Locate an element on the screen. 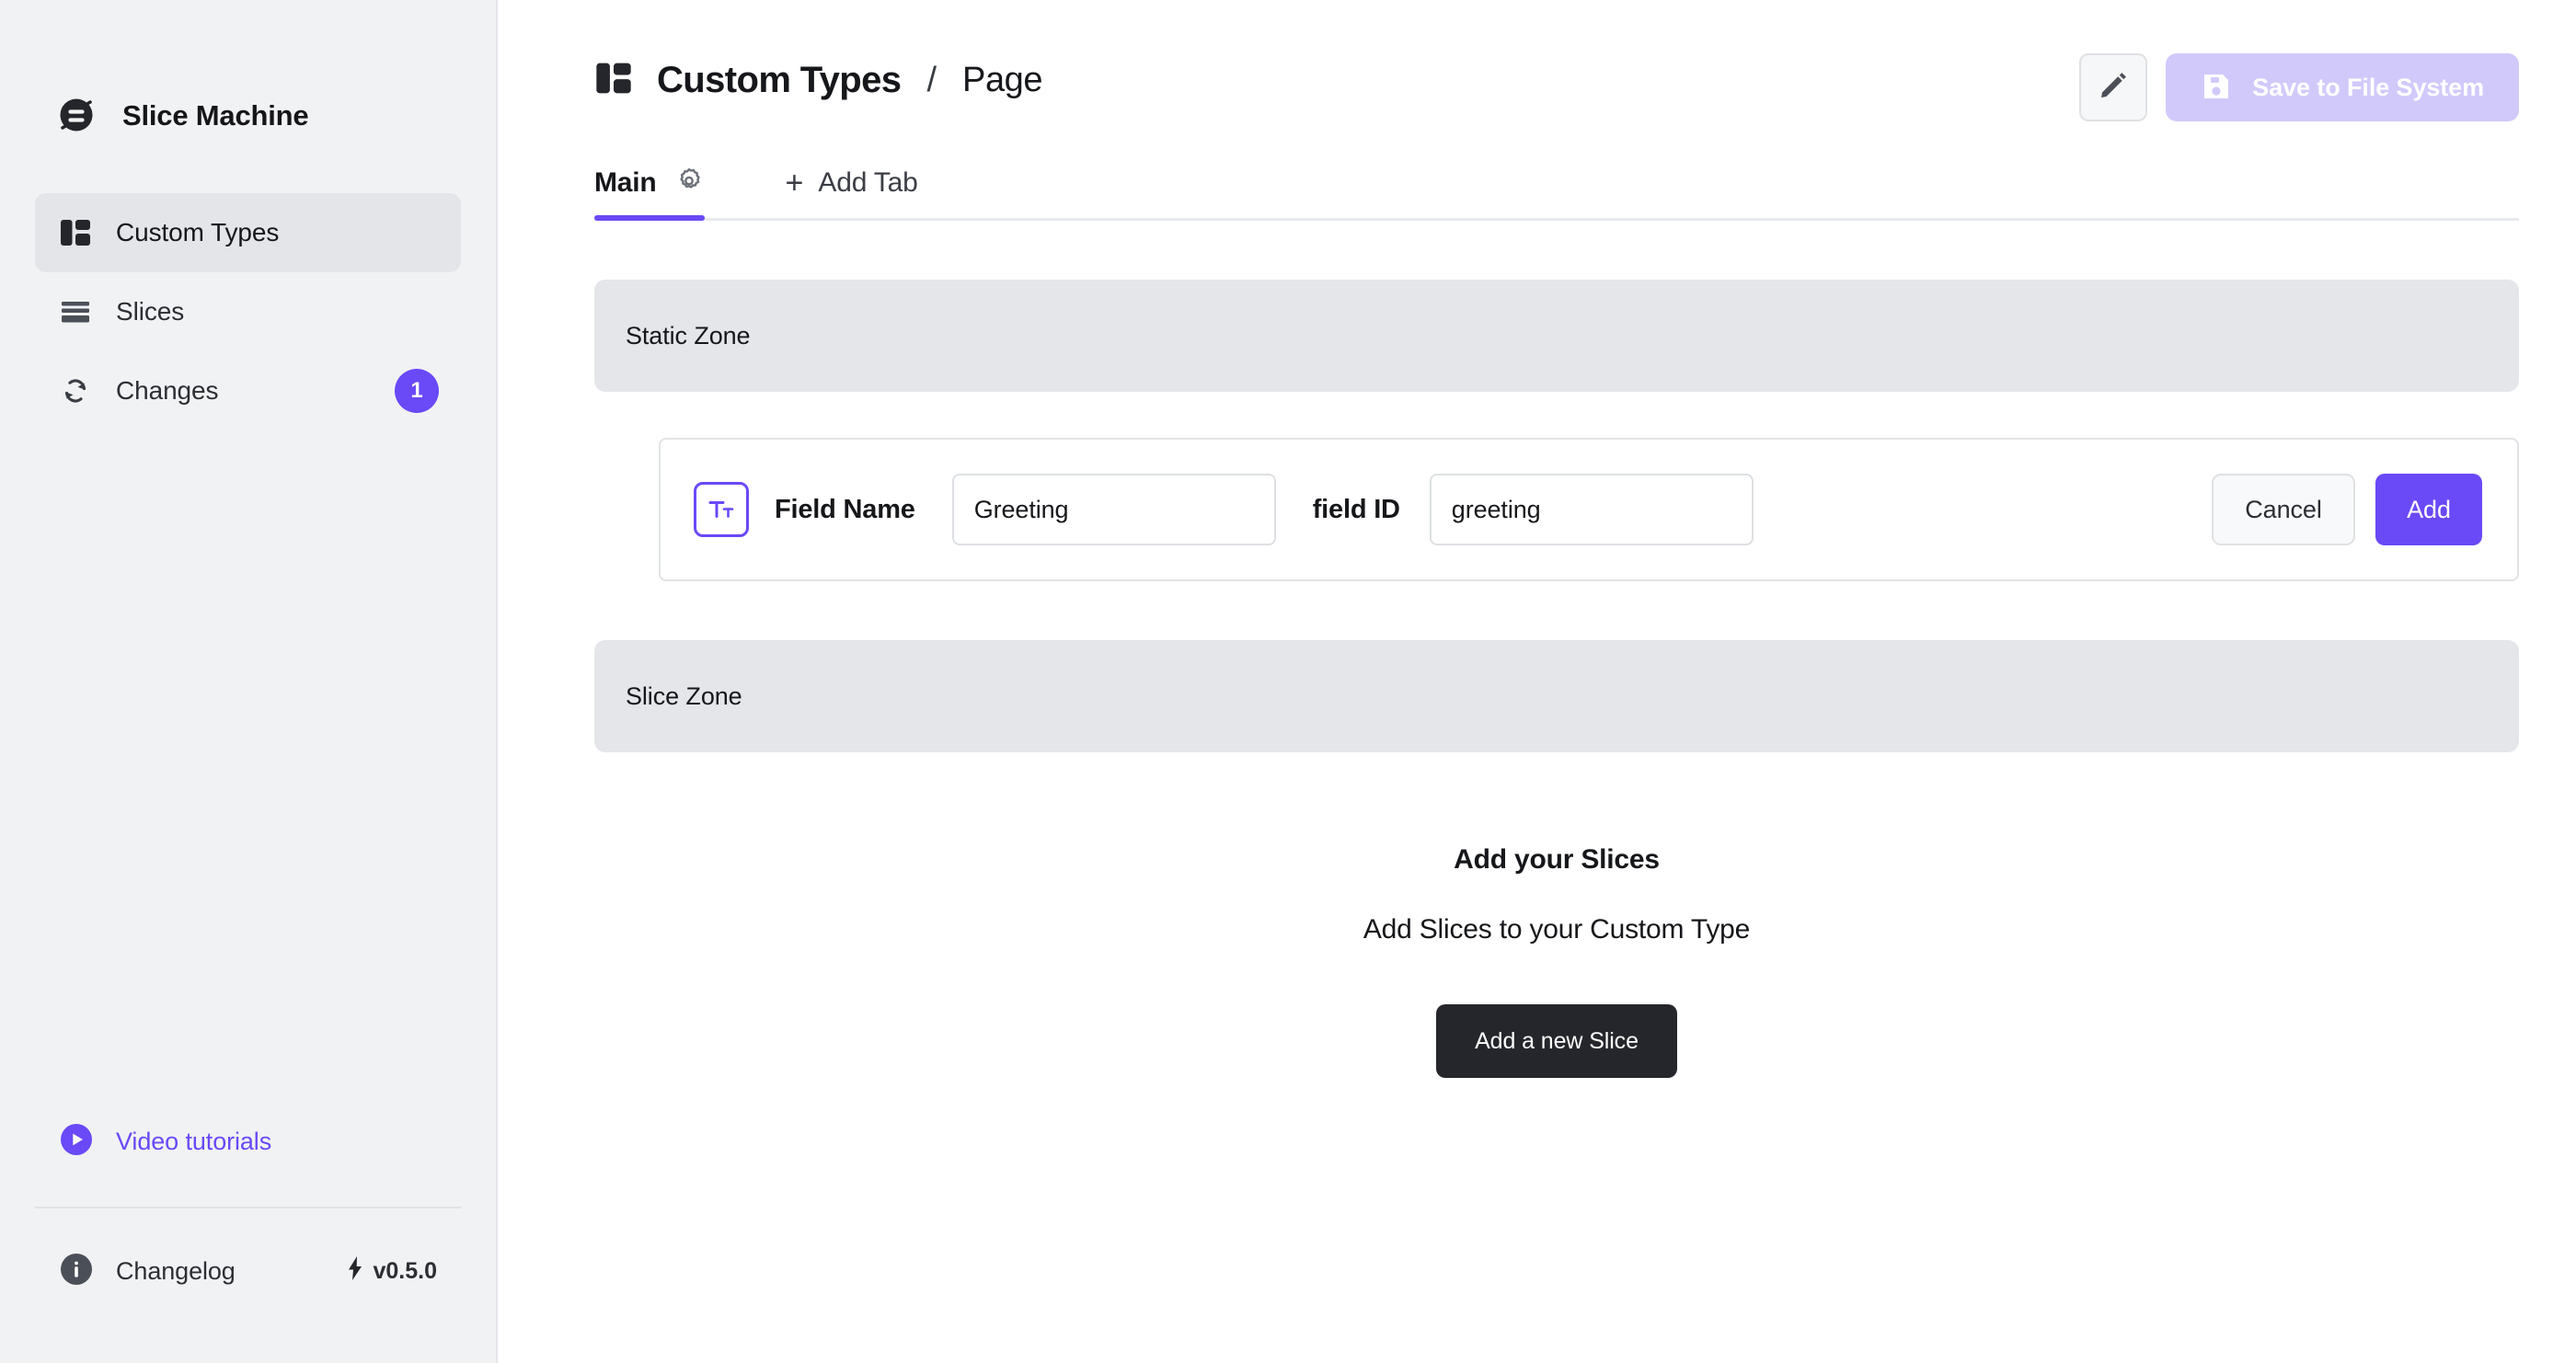 The image size is (2576, 1363). field-id-label: field ID is located at coordinates (1356, 509).